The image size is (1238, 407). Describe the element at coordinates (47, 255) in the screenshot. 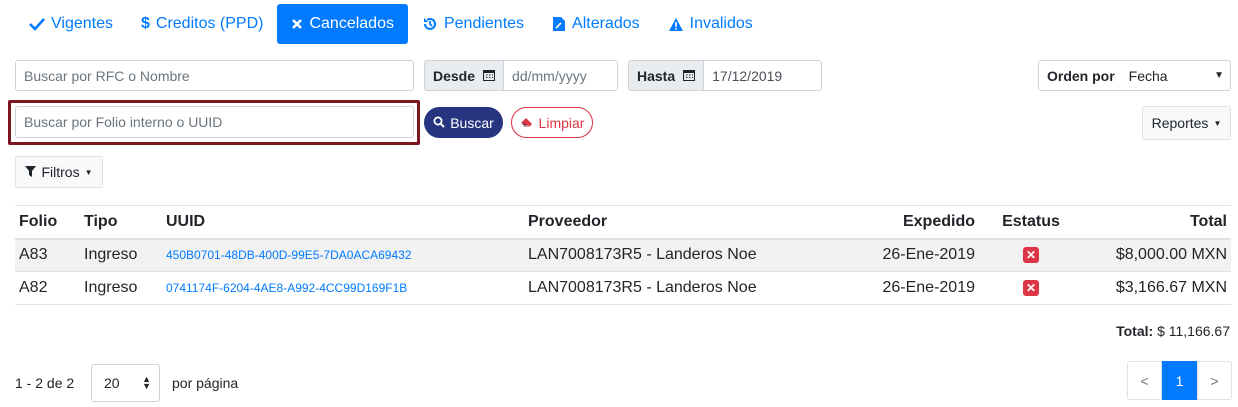

I see `cell-folio: A83` at that location.